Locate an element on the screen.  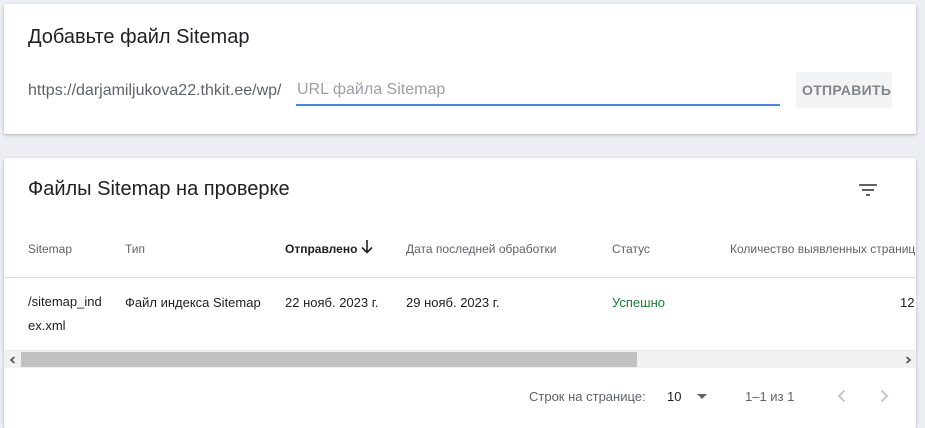
column-header-sitemap: Sitemap is located at coordinates (50, 249).